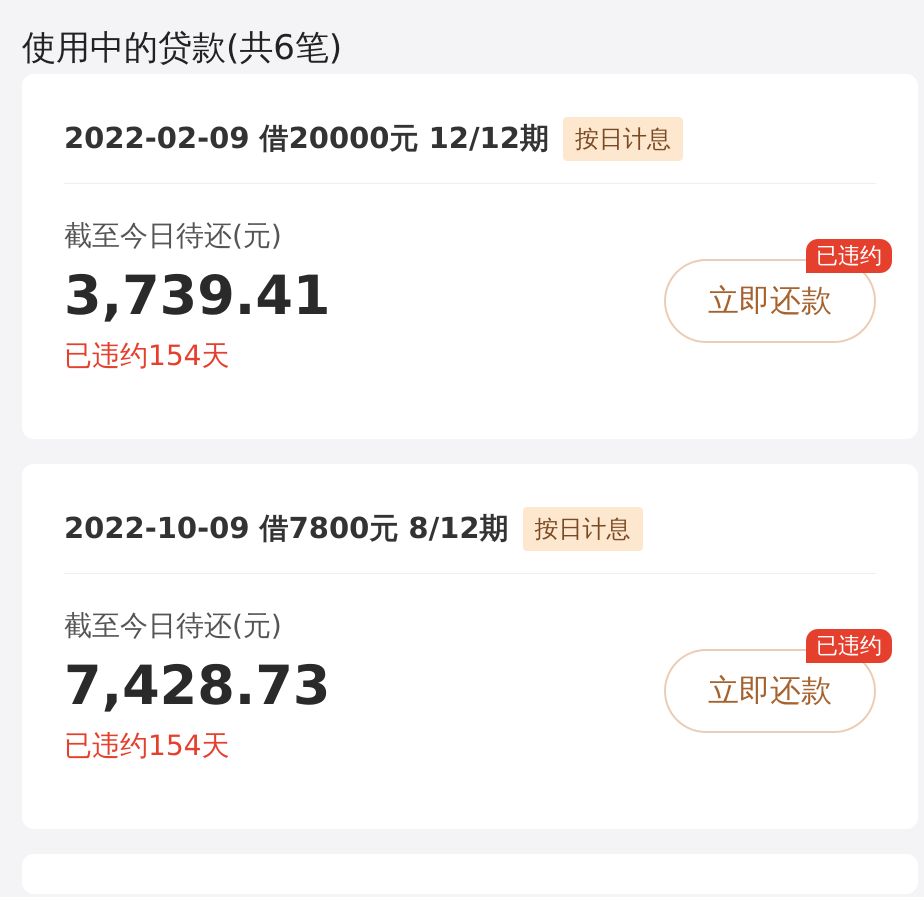 The image size is (924, 897). What do you see at coordinates (197, 686) in the screenshot?
I see `due-amount: 7,428.73` at bounding box center [197, 686].